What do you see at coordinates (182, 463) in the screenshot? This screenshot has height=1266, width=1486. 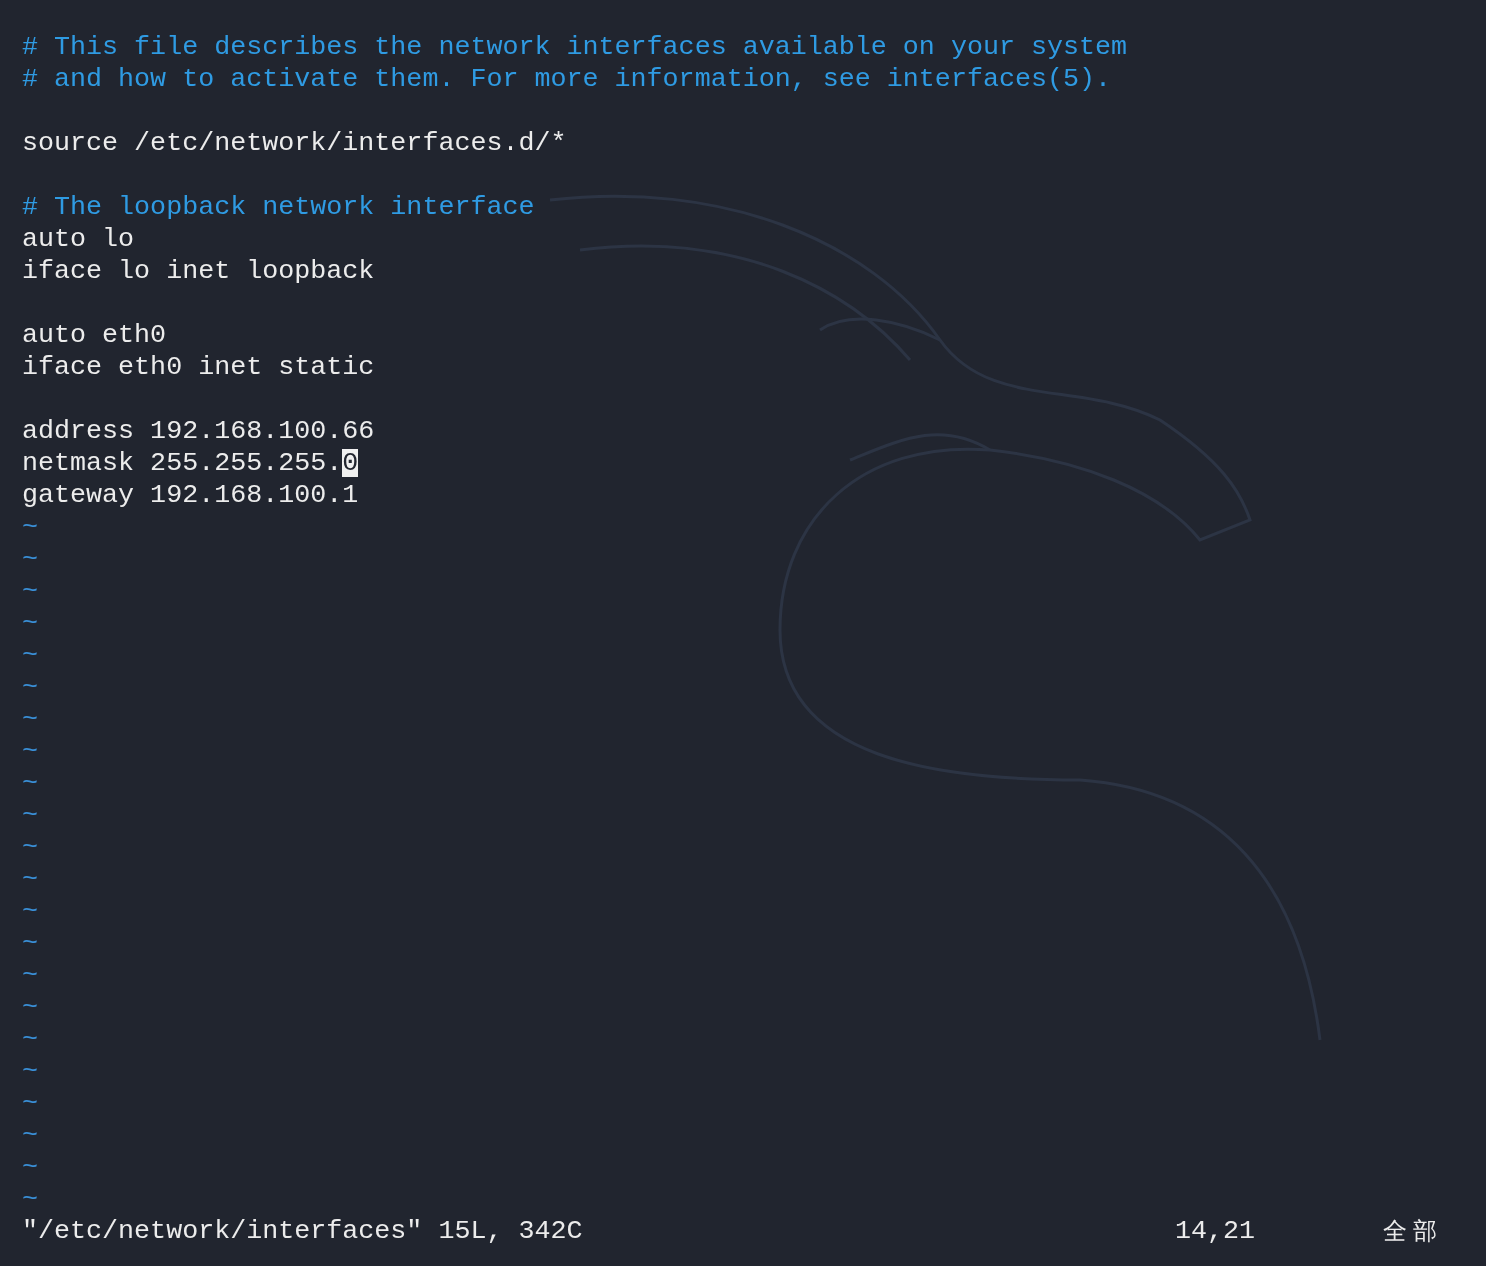 I see `code-line: netmask 255.255.255.` at bounding box center [182, 463].